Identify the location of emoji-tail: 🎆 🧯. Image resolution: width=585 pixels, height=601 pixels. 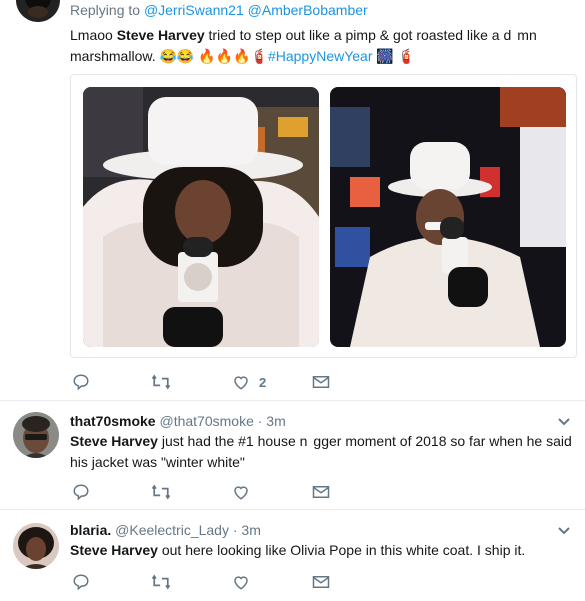
(396, 56).